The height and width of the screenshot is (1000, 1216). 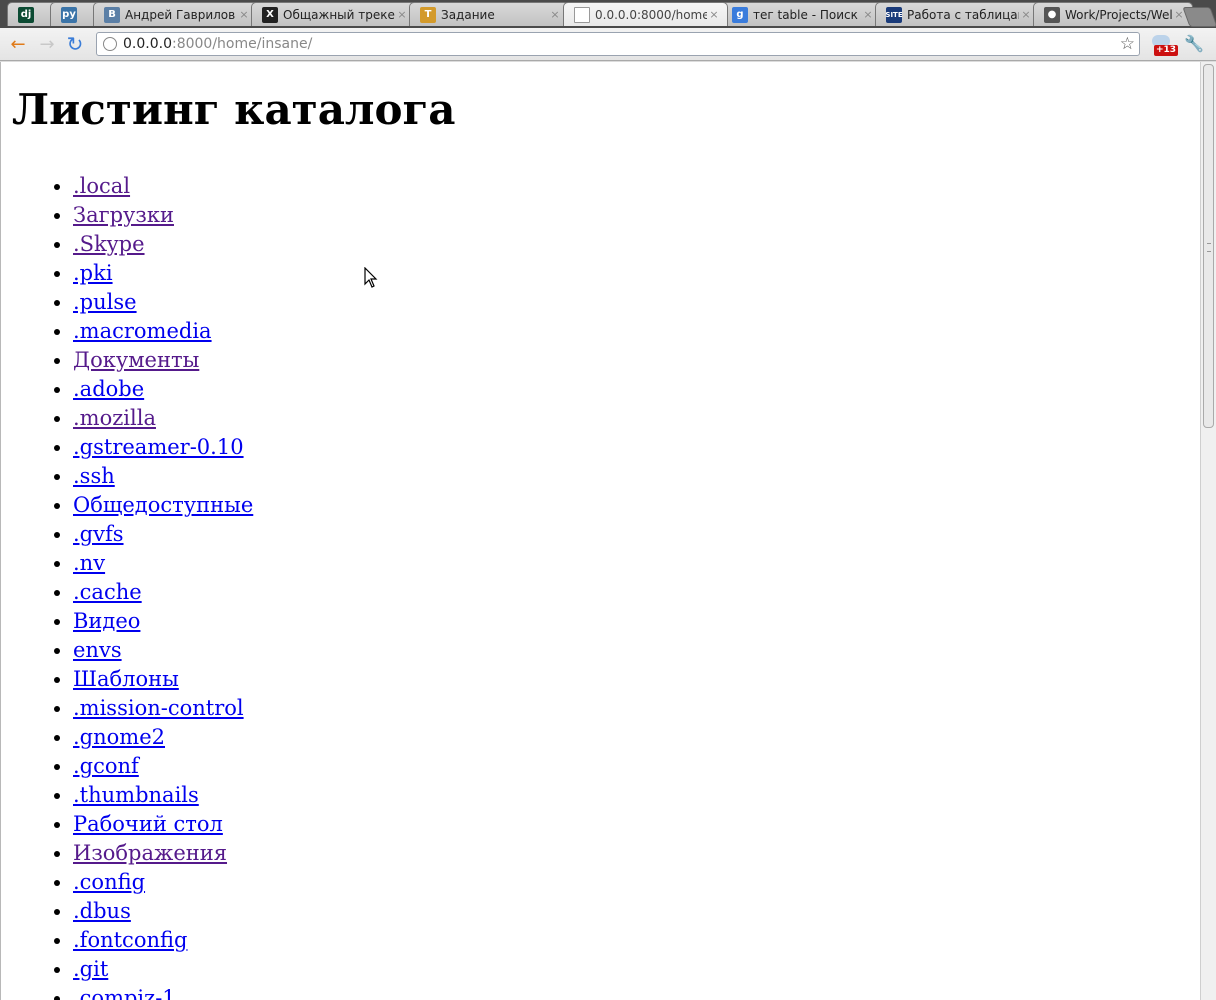 I want to click on list-item: .compiz-1, so click(x=636, y=992).